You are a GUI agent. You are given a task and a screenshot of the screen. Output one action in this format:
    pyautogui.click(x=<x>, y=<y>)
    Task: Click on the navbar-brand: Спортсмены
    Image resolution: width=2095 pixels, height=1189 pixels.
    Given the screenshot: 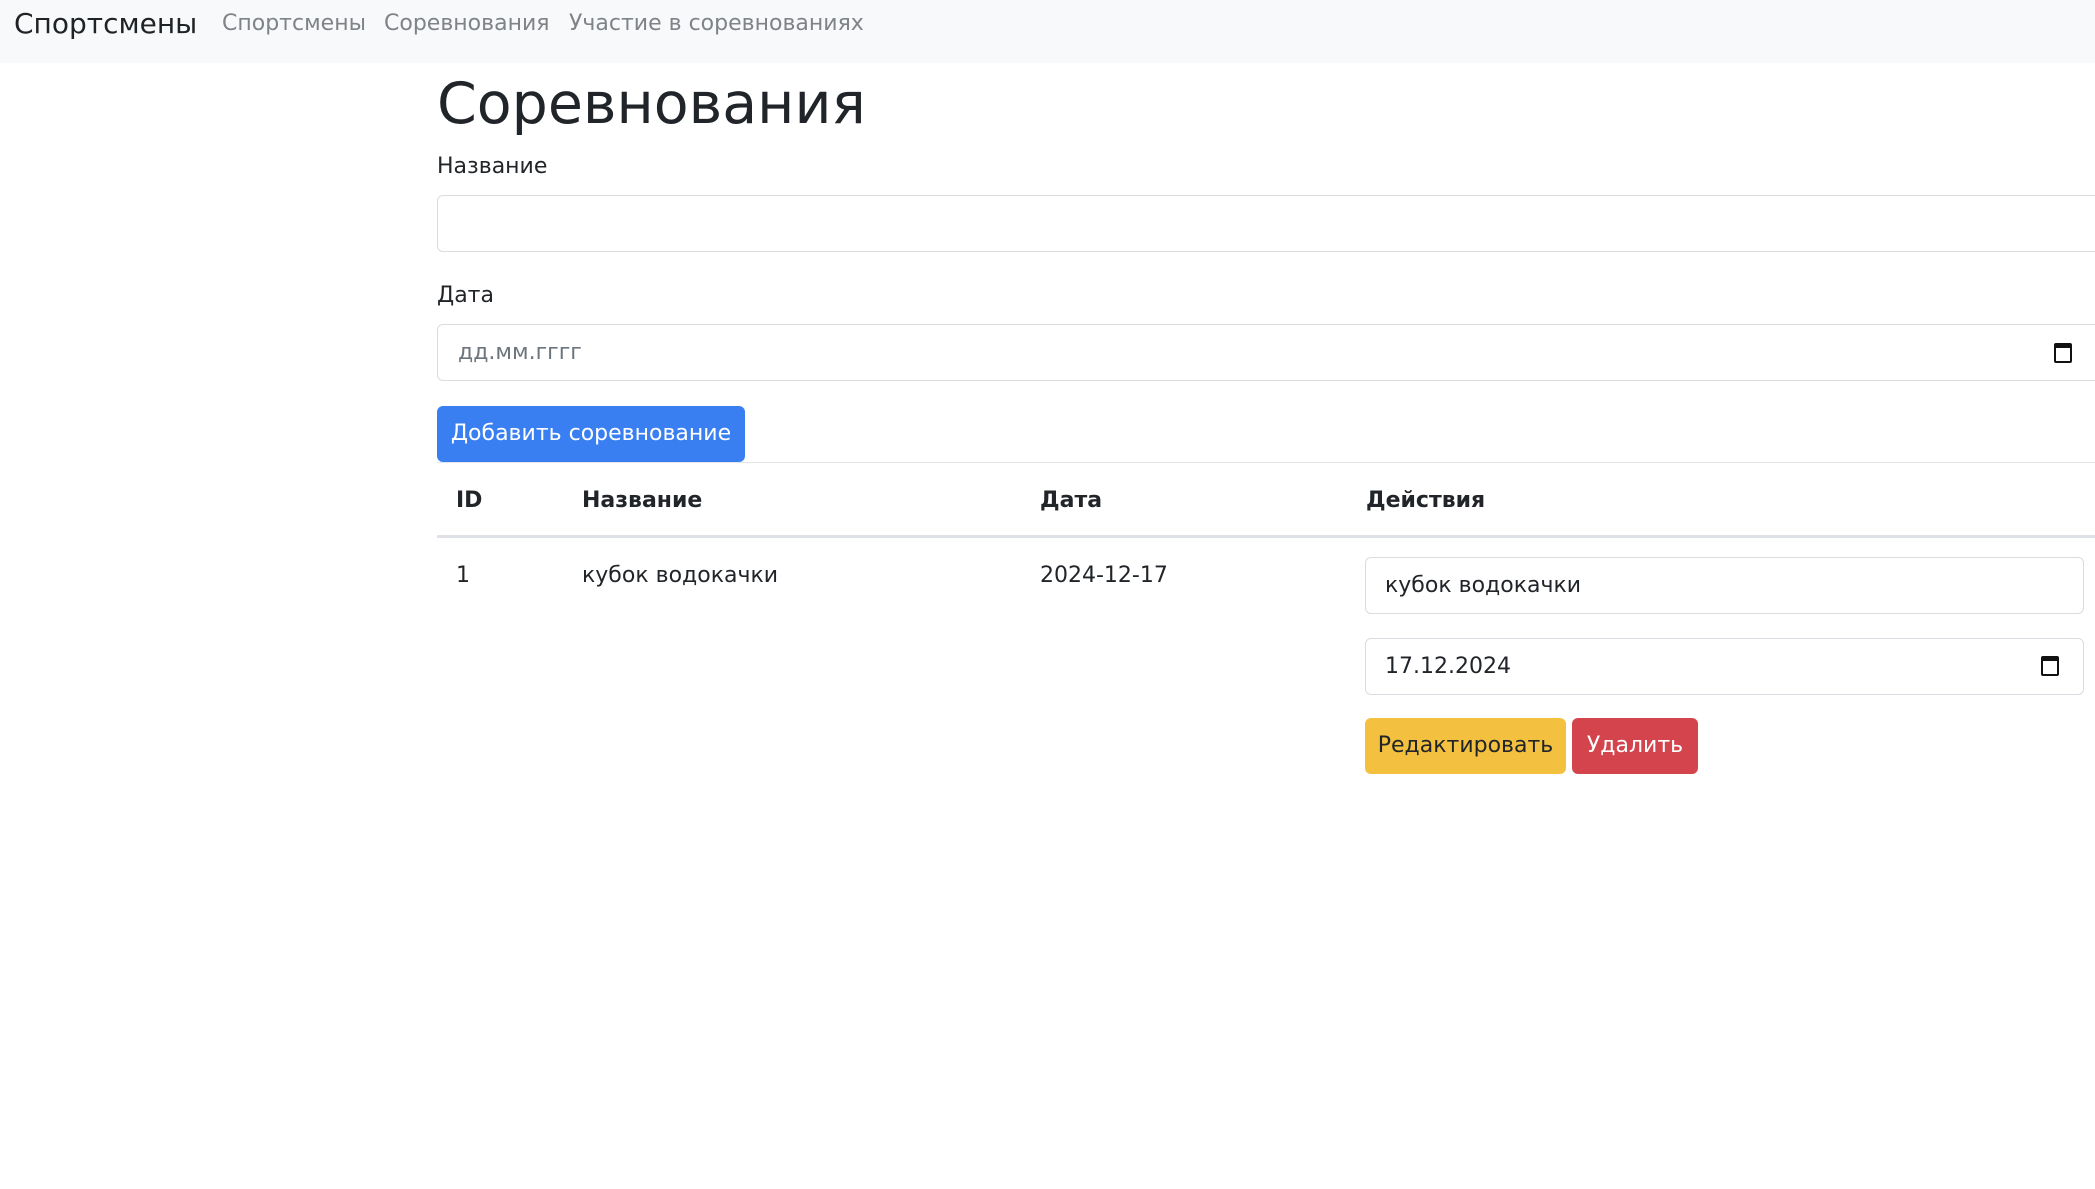 What is the action you would take?
    pyautogui.click(x=105, y=24)
    